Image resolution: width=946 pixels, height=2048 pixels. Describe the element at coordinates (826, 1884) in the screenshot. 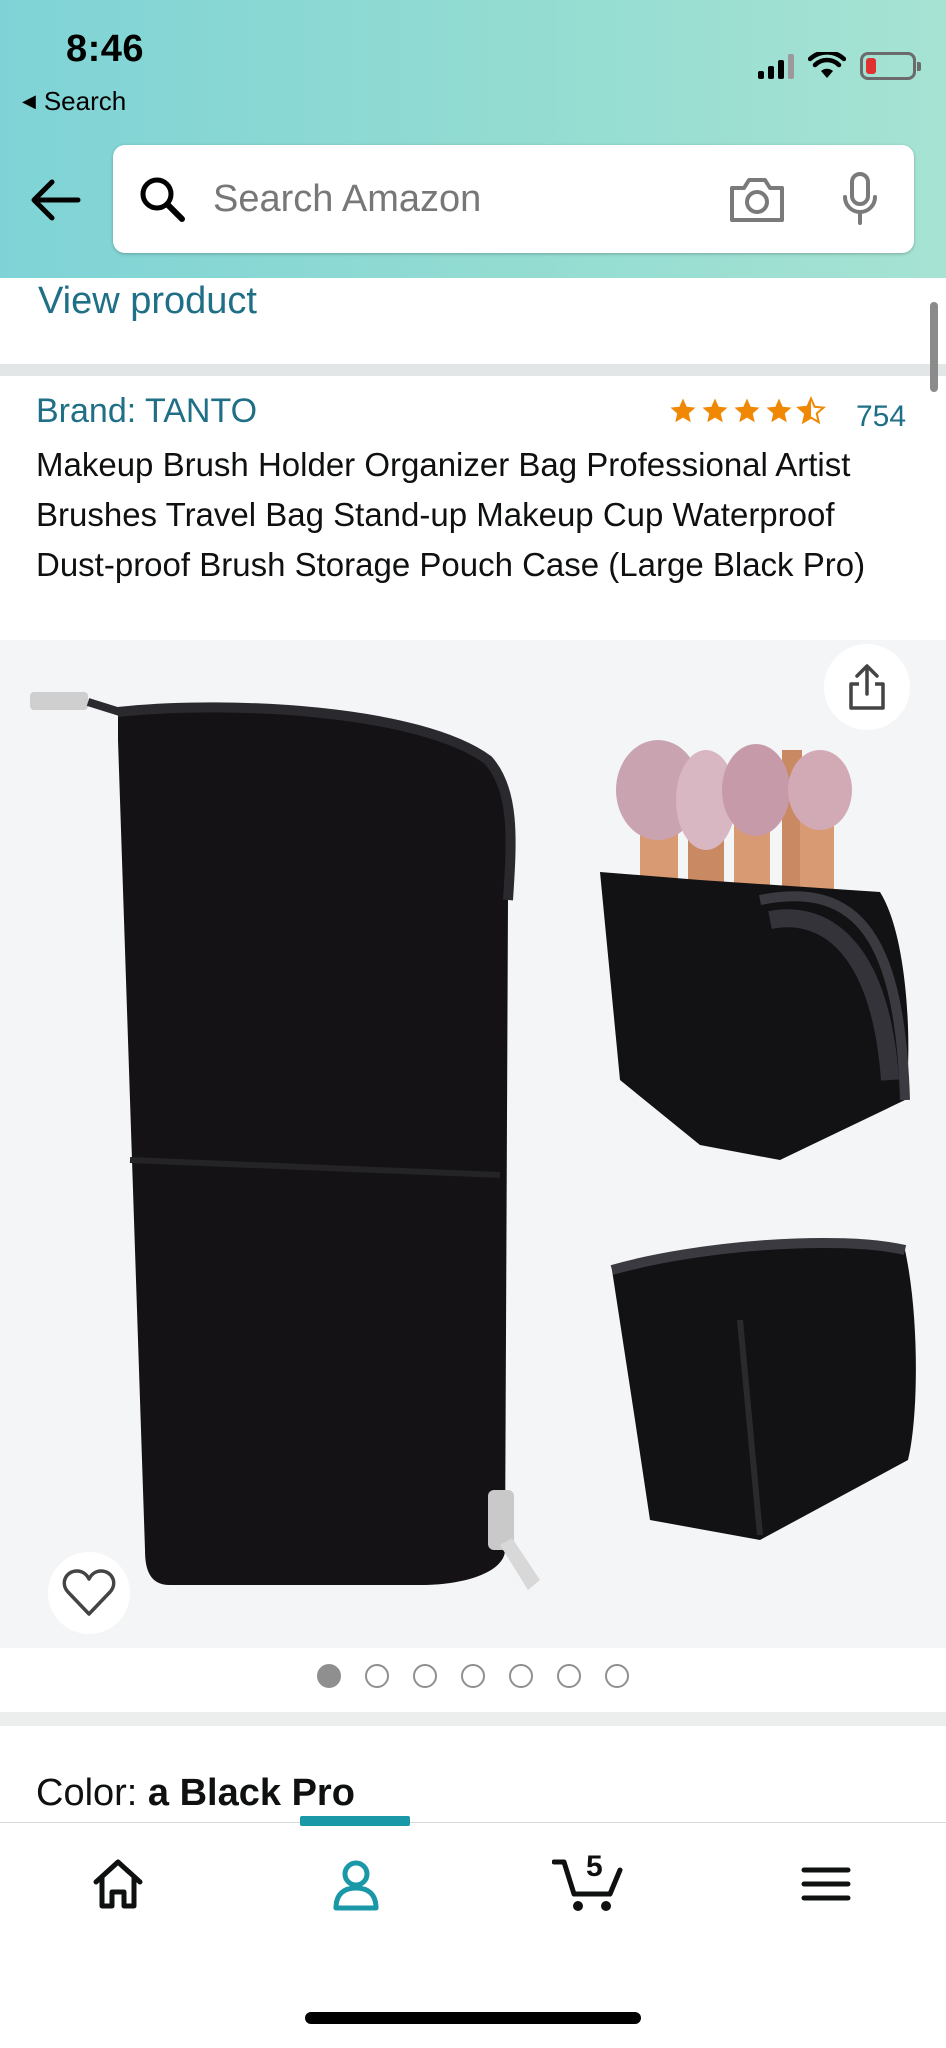

I see `menu-icon` at that location.